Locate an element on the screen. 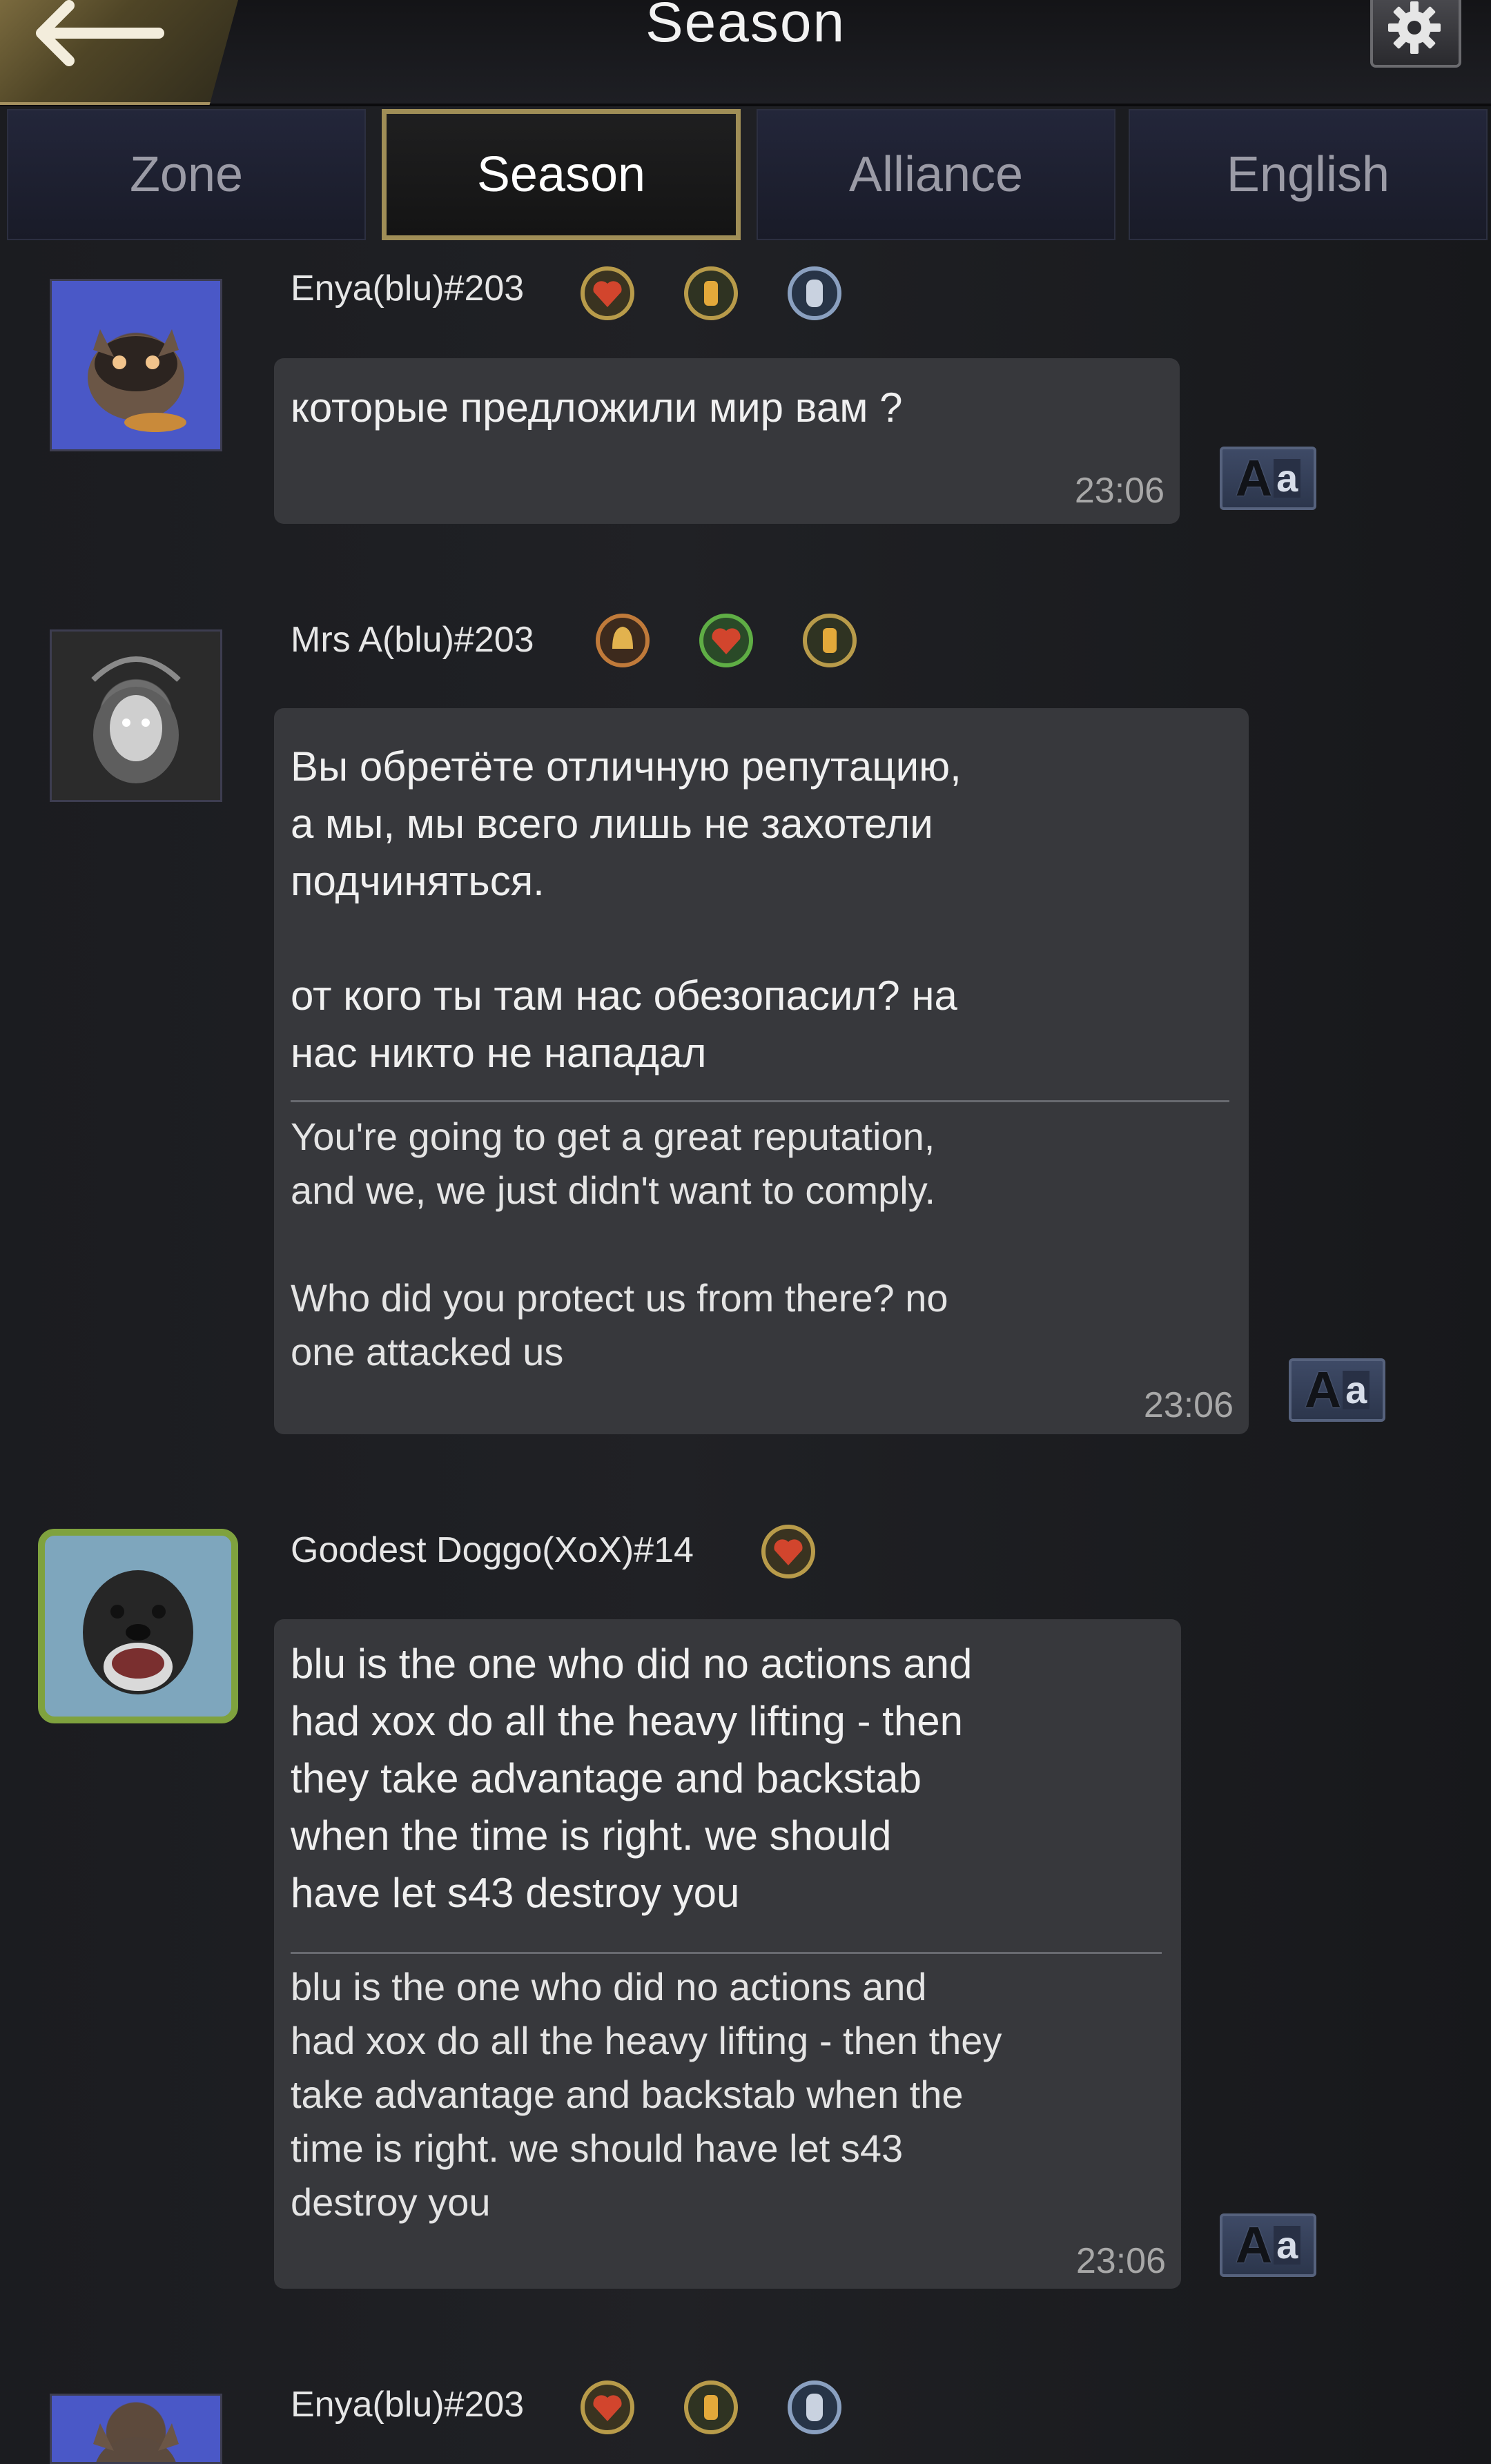 The height and width of the screenshot is (2464, 1491). gear-icon is located at coordinates (1414, 27).